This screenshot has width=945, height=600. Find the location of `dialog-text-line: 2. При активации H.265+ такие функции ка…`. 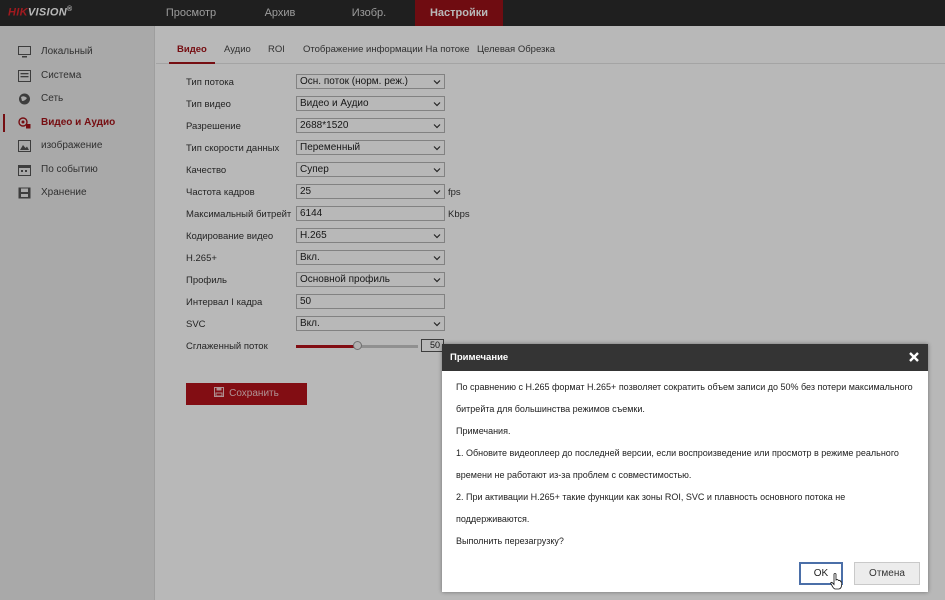

dialog-text-line: 2. При активации H.265+ такие функции ка… is located at coordinates (651, 497).